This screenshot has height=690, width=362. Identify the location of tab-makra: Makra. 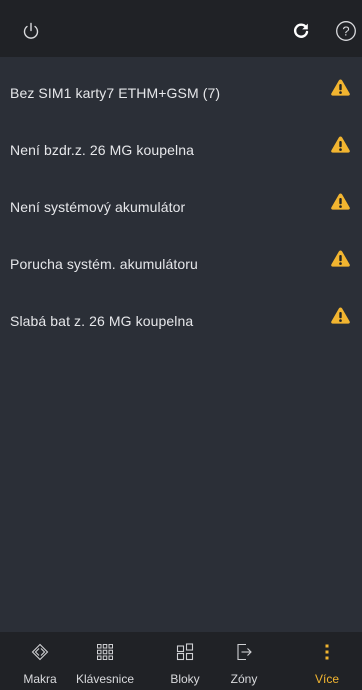
(40, 661).